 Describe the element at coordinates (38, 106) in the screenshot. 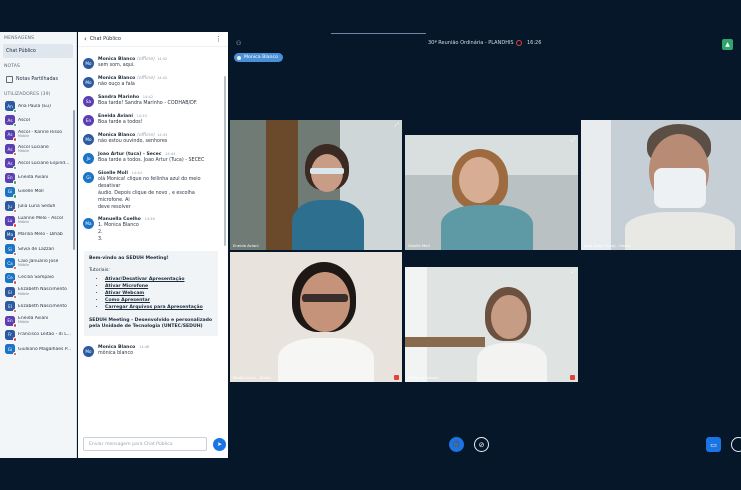

I see `user-list-item: An Ana Paula (Eu)` at that location.